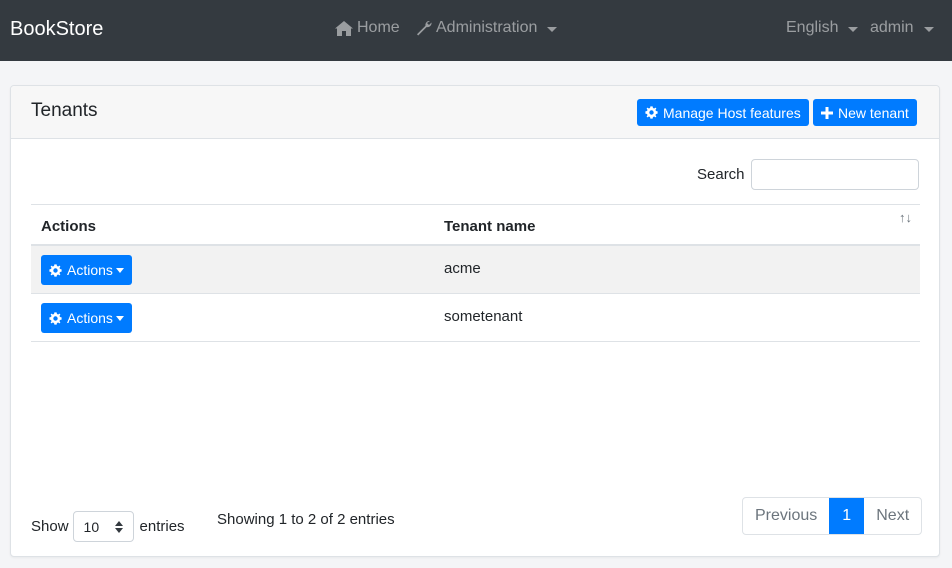 This screenshot has width=952, height=568. I want to click on nav-administration: Administration, so click(487, 28).